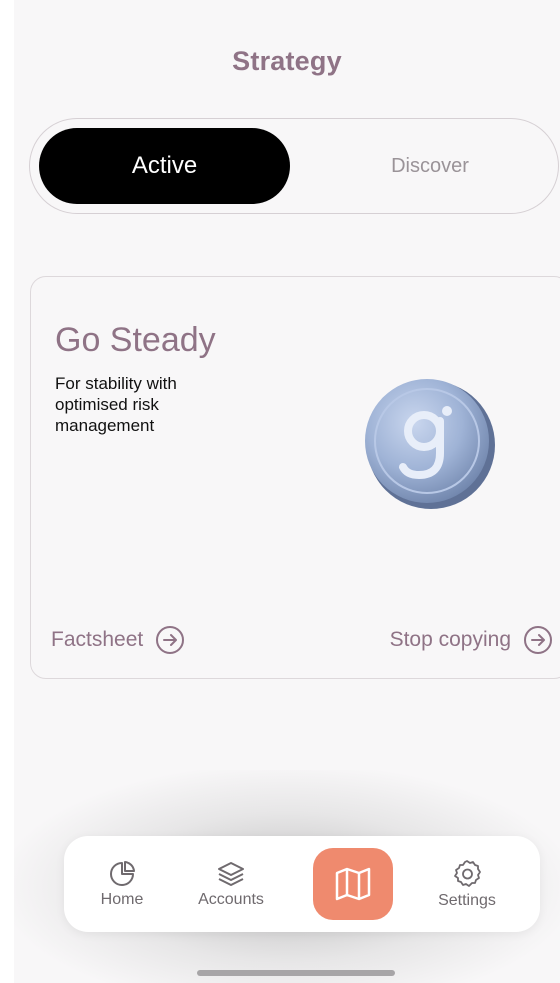  What do you see at coordinates (231, 899) in the screenshot?
I see `tab-accounts-label: Accounts` at bounding box center [231, 899].